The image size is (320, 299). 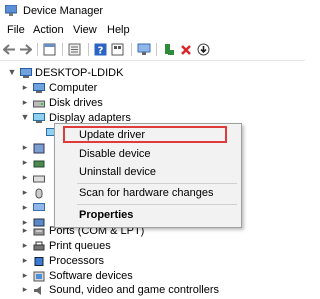 I want to click on mouse-icon, so click(x=39, y=193).